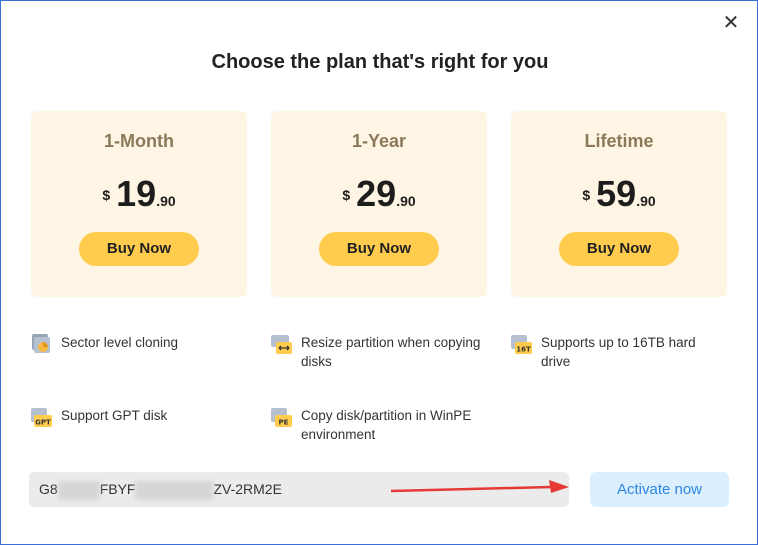  I want to click on plan-name: 1-Month, so click(139, 141).